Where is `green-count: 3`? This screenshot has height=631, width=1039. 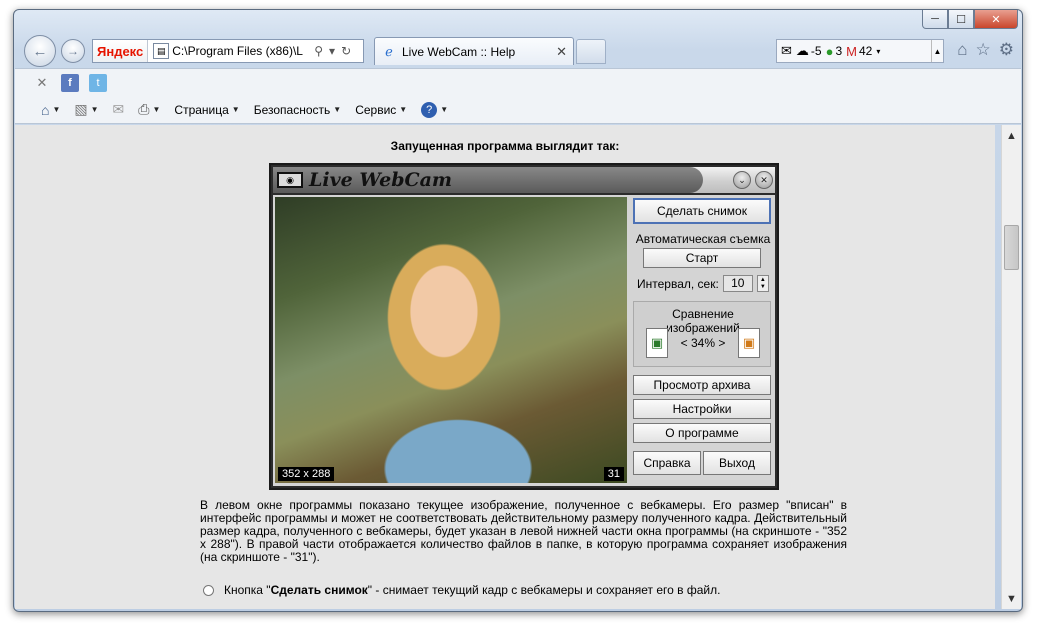 green-count: 3 is located at coordinates (839, 51).